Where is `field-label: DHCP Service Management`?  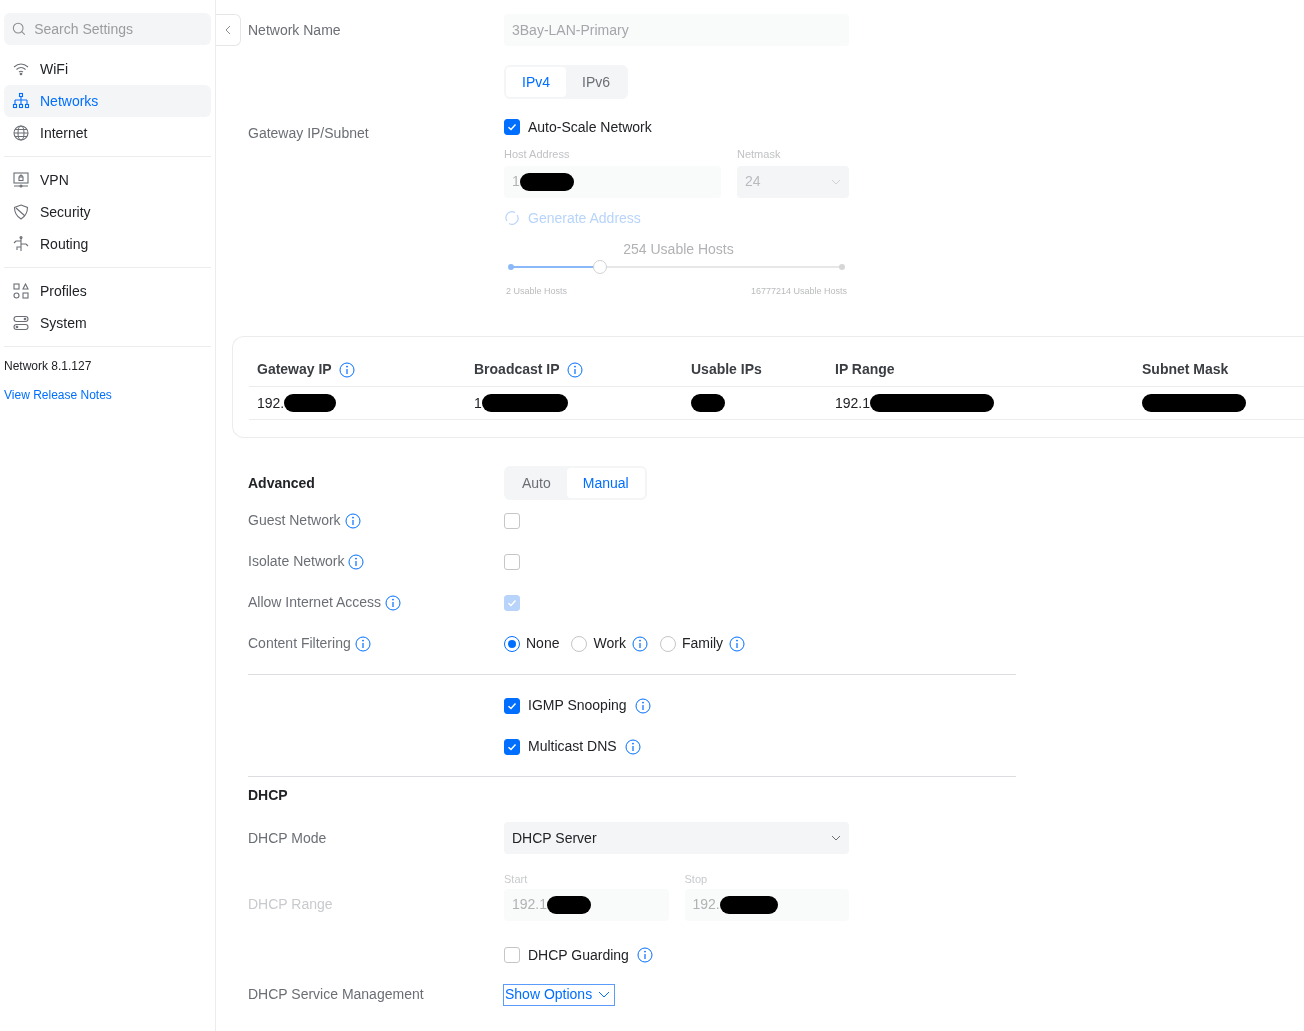
field-label: DHCP Service Management is located at coordinates (336, 994).